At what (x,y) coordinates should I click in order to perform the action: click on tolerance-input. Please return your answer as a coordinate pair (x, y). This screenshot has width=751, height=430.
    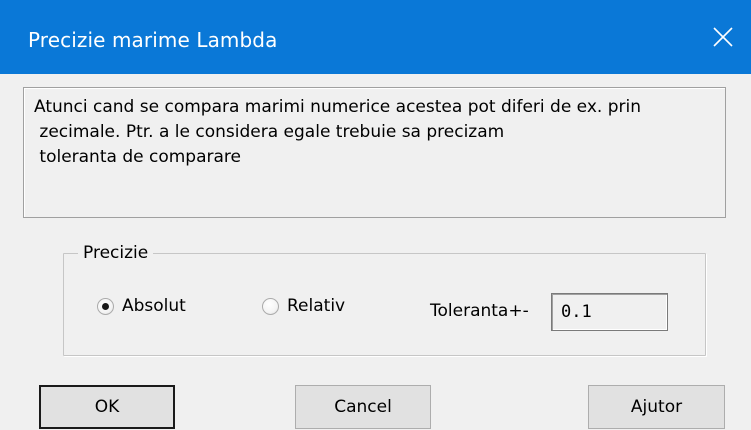
    Looking at the image, I should click on (609, 312).